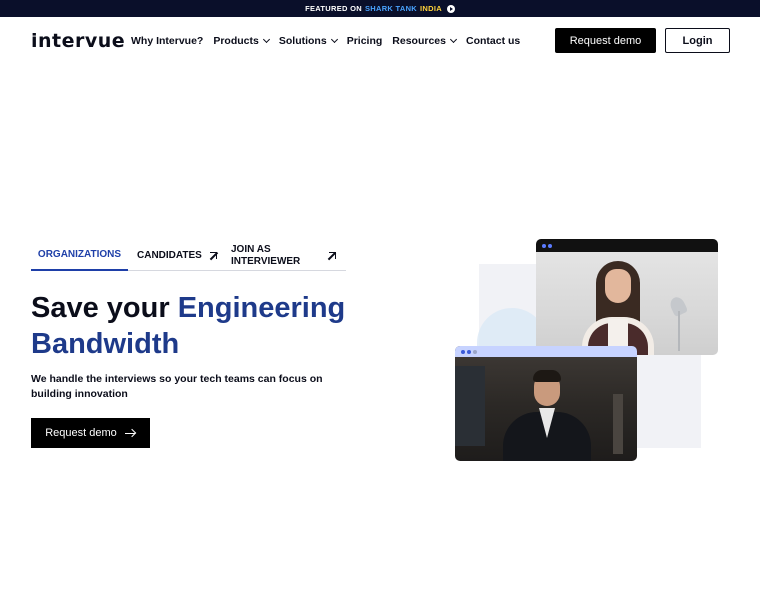 The width and height of the screenshot is (760, 600). I want to click on floor-lamp-shape, so click(618, 424).